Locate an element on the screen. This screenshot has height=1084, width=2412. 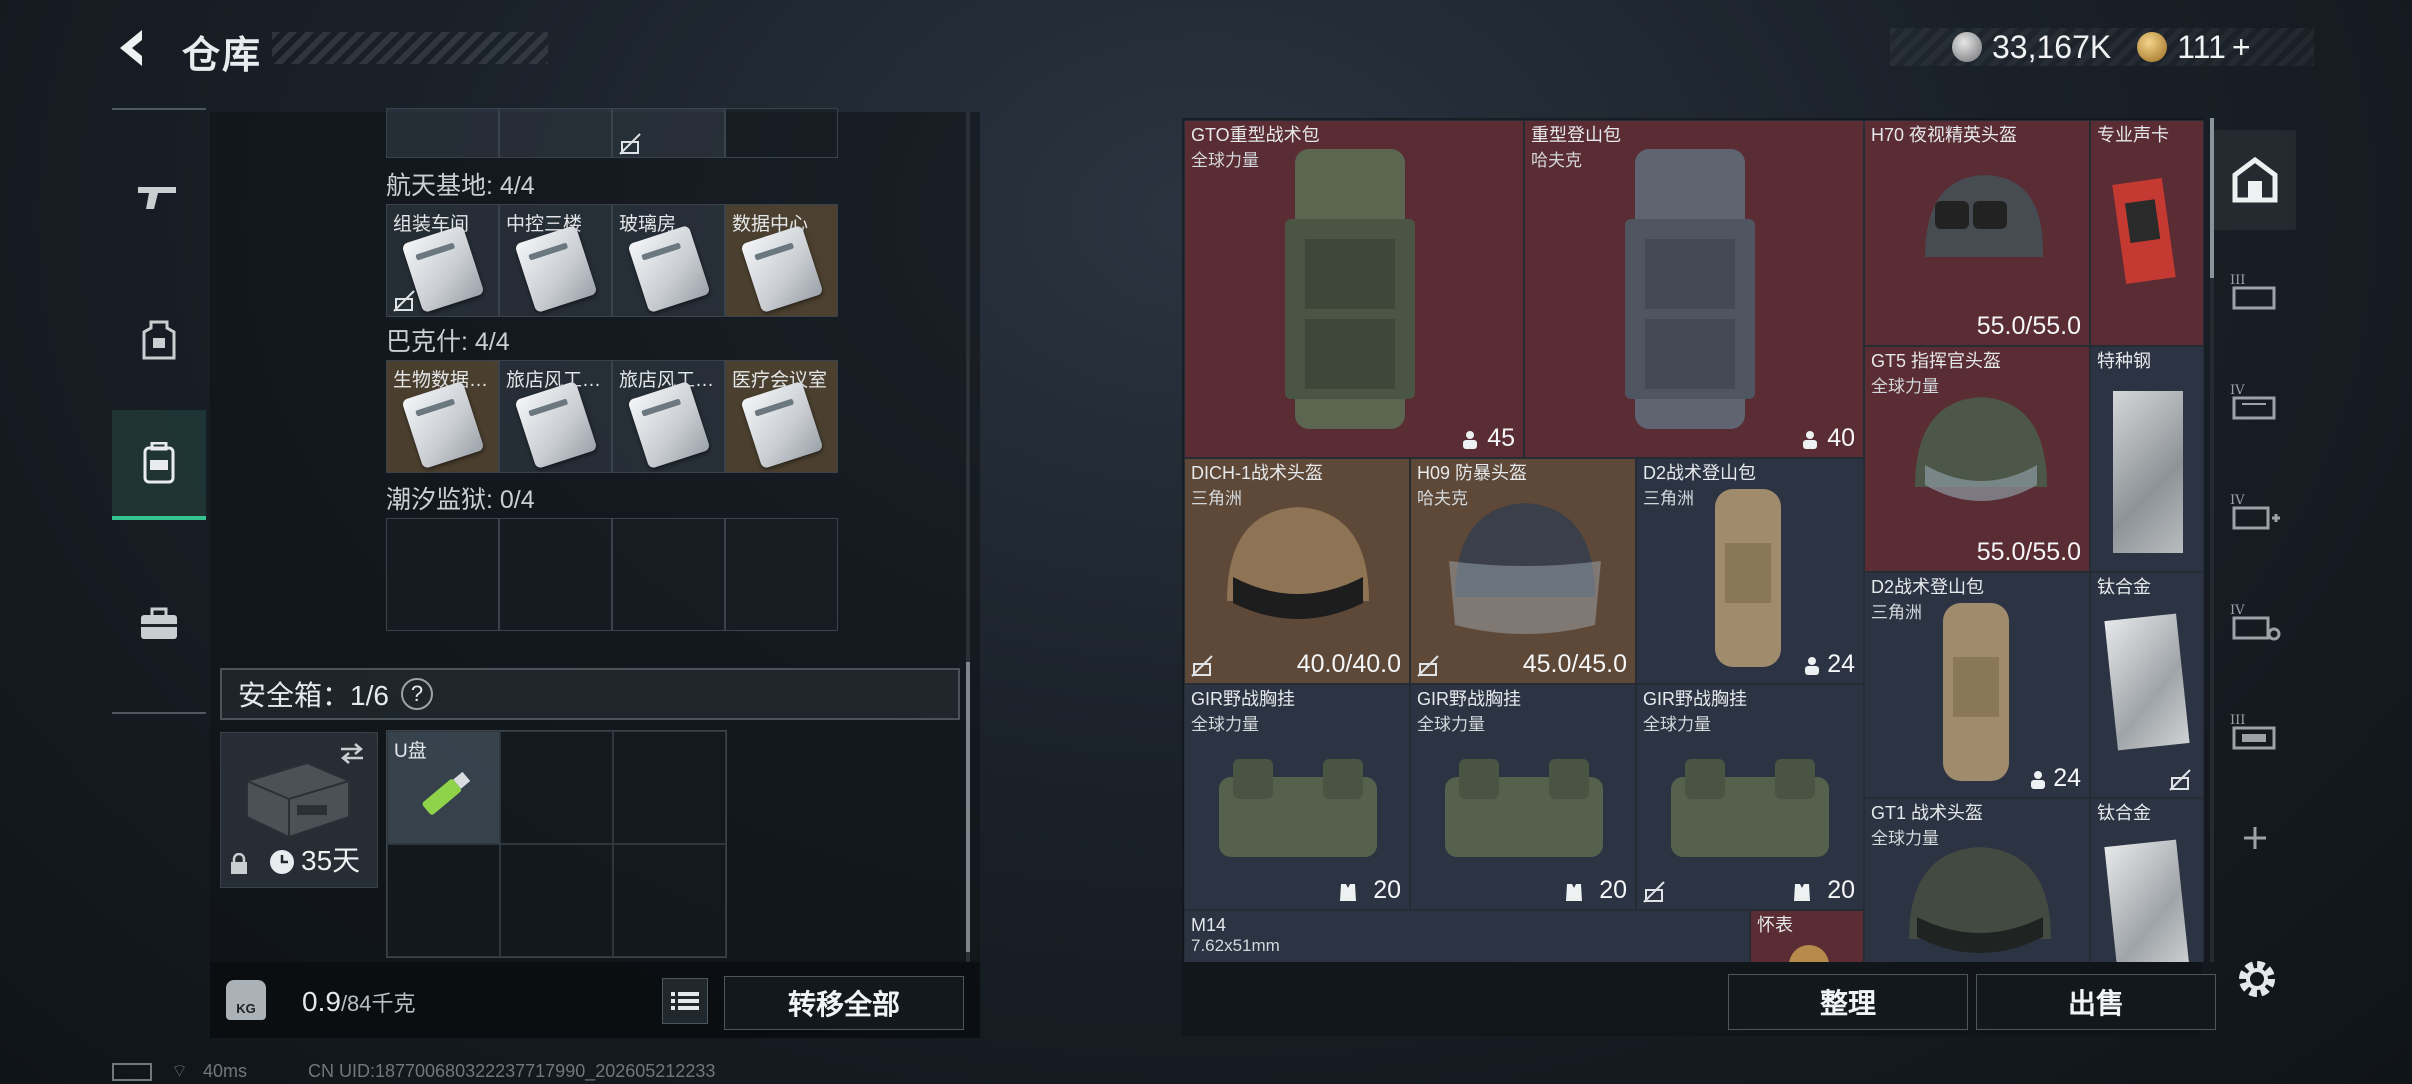
sell-button: 出售 is located at coordinates (2096, 1002).